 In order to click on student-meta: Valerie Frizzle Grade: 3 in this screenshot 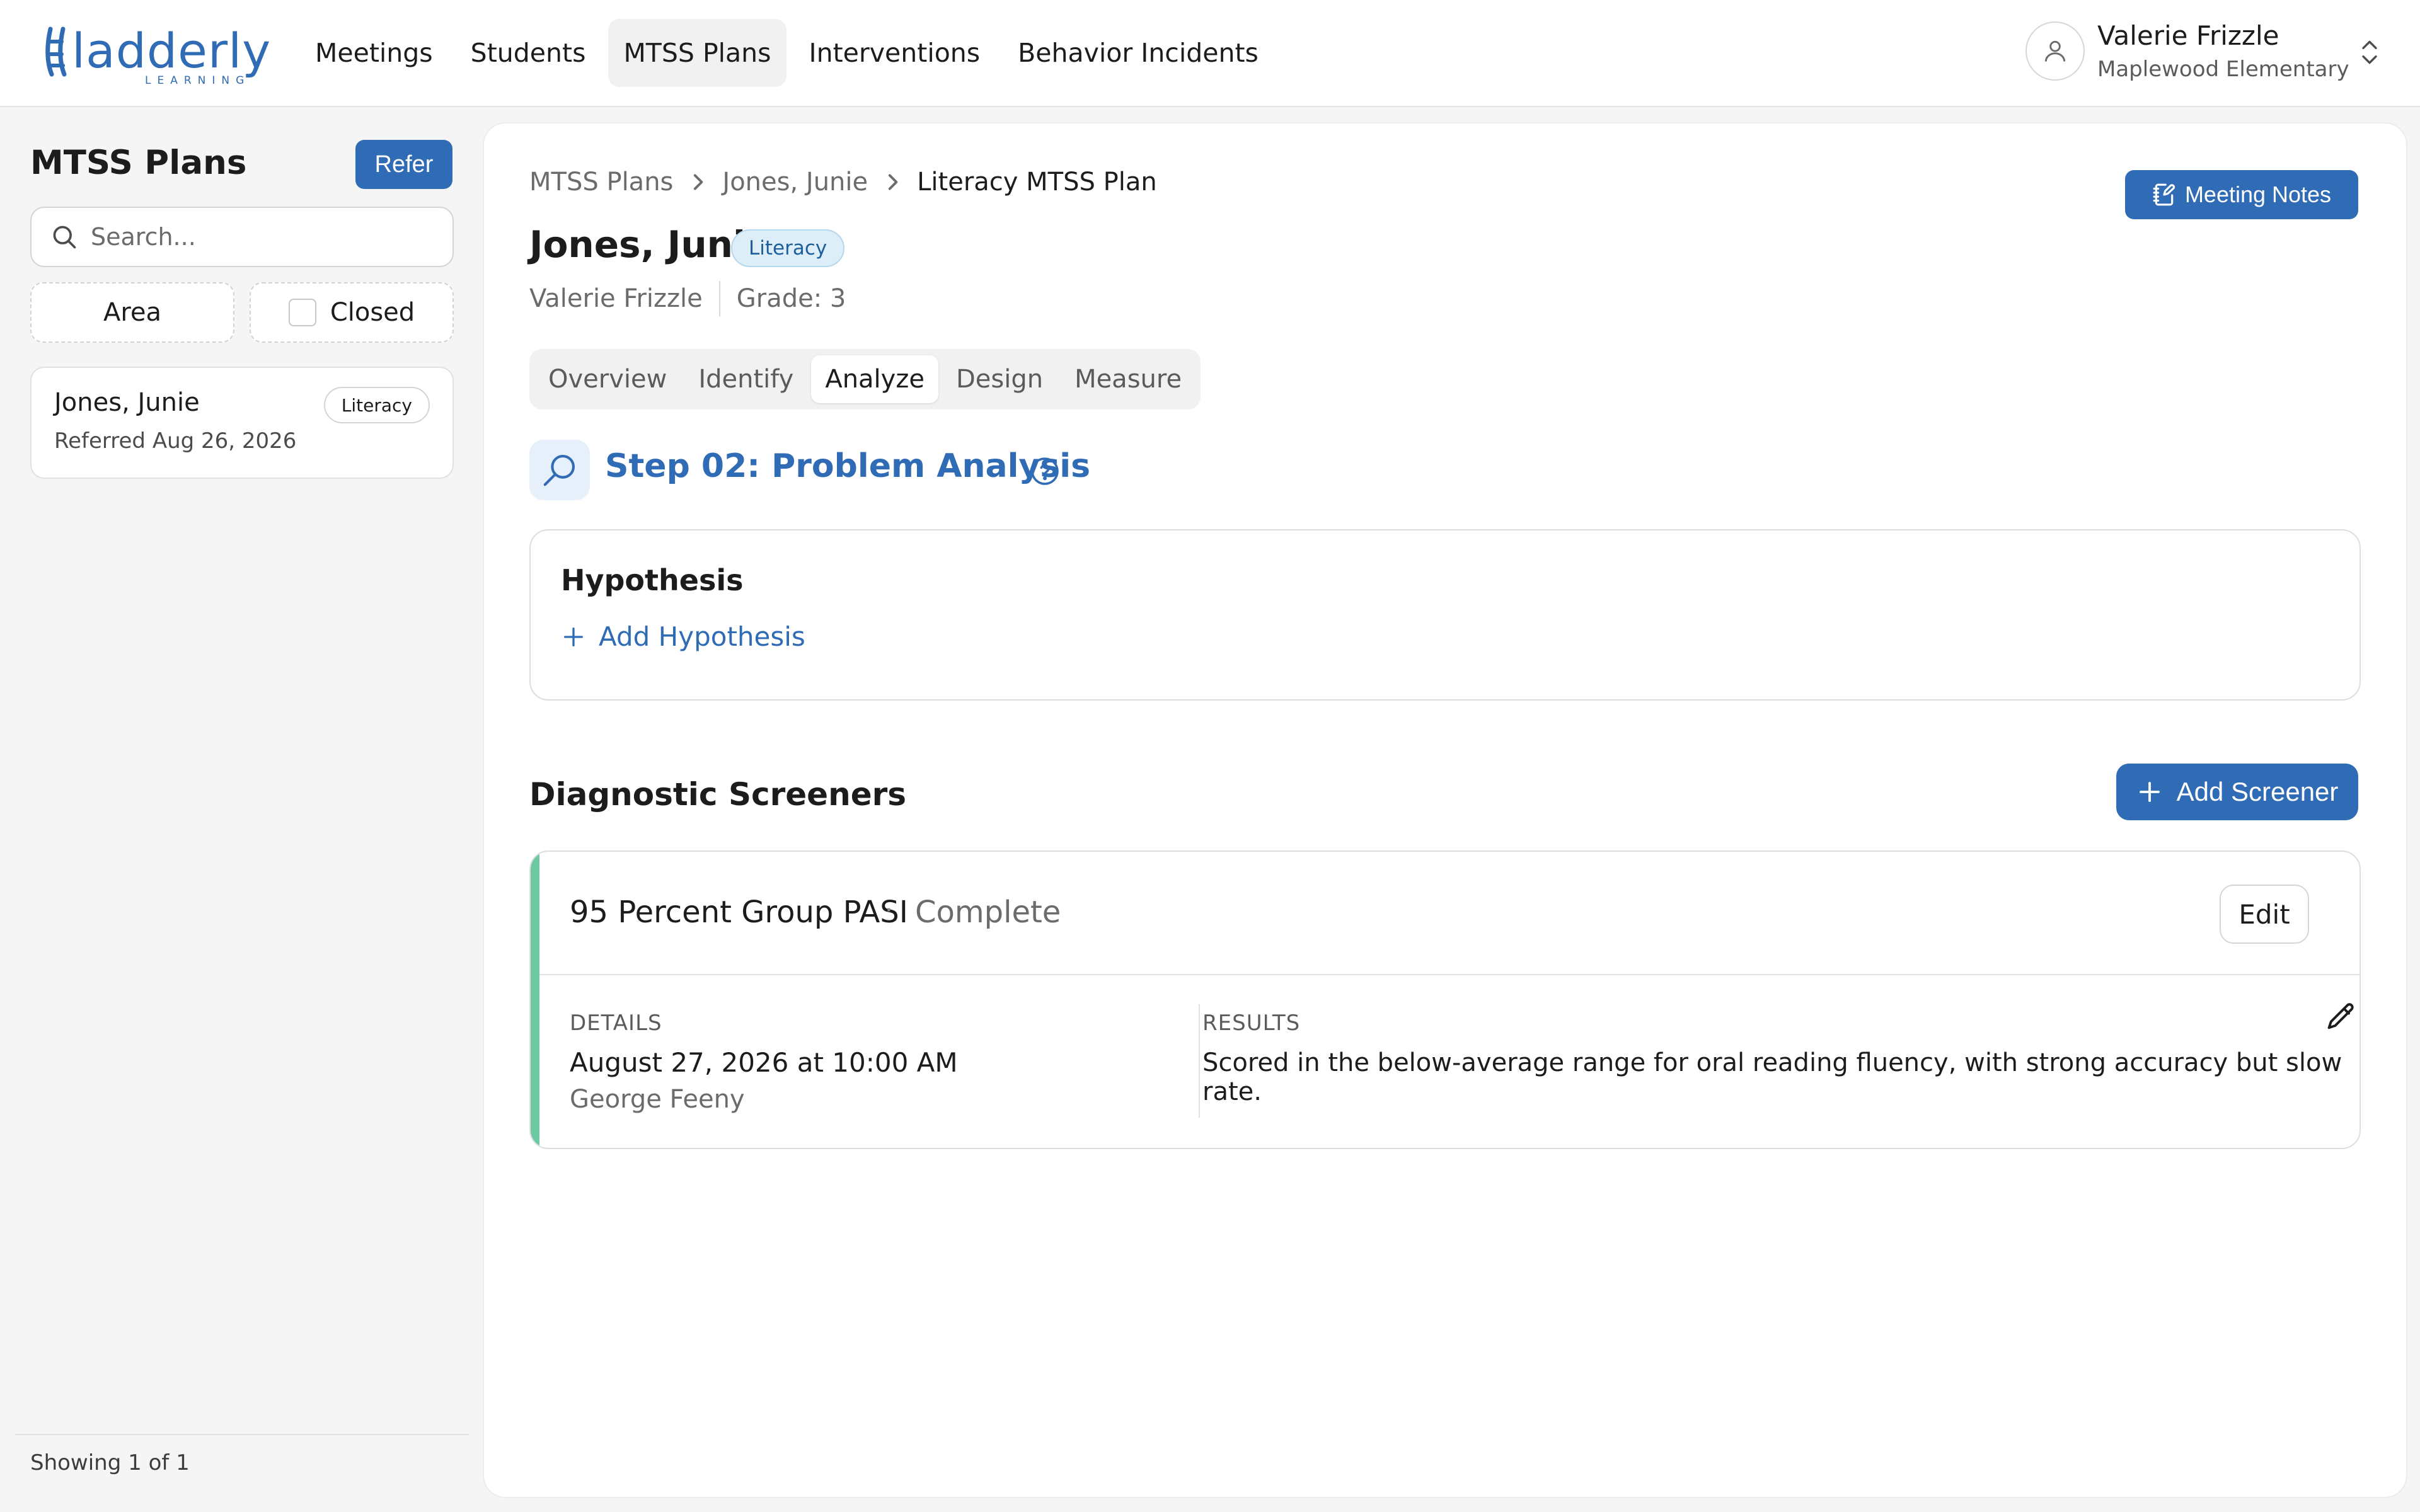, I will do `click(688, 298)`.